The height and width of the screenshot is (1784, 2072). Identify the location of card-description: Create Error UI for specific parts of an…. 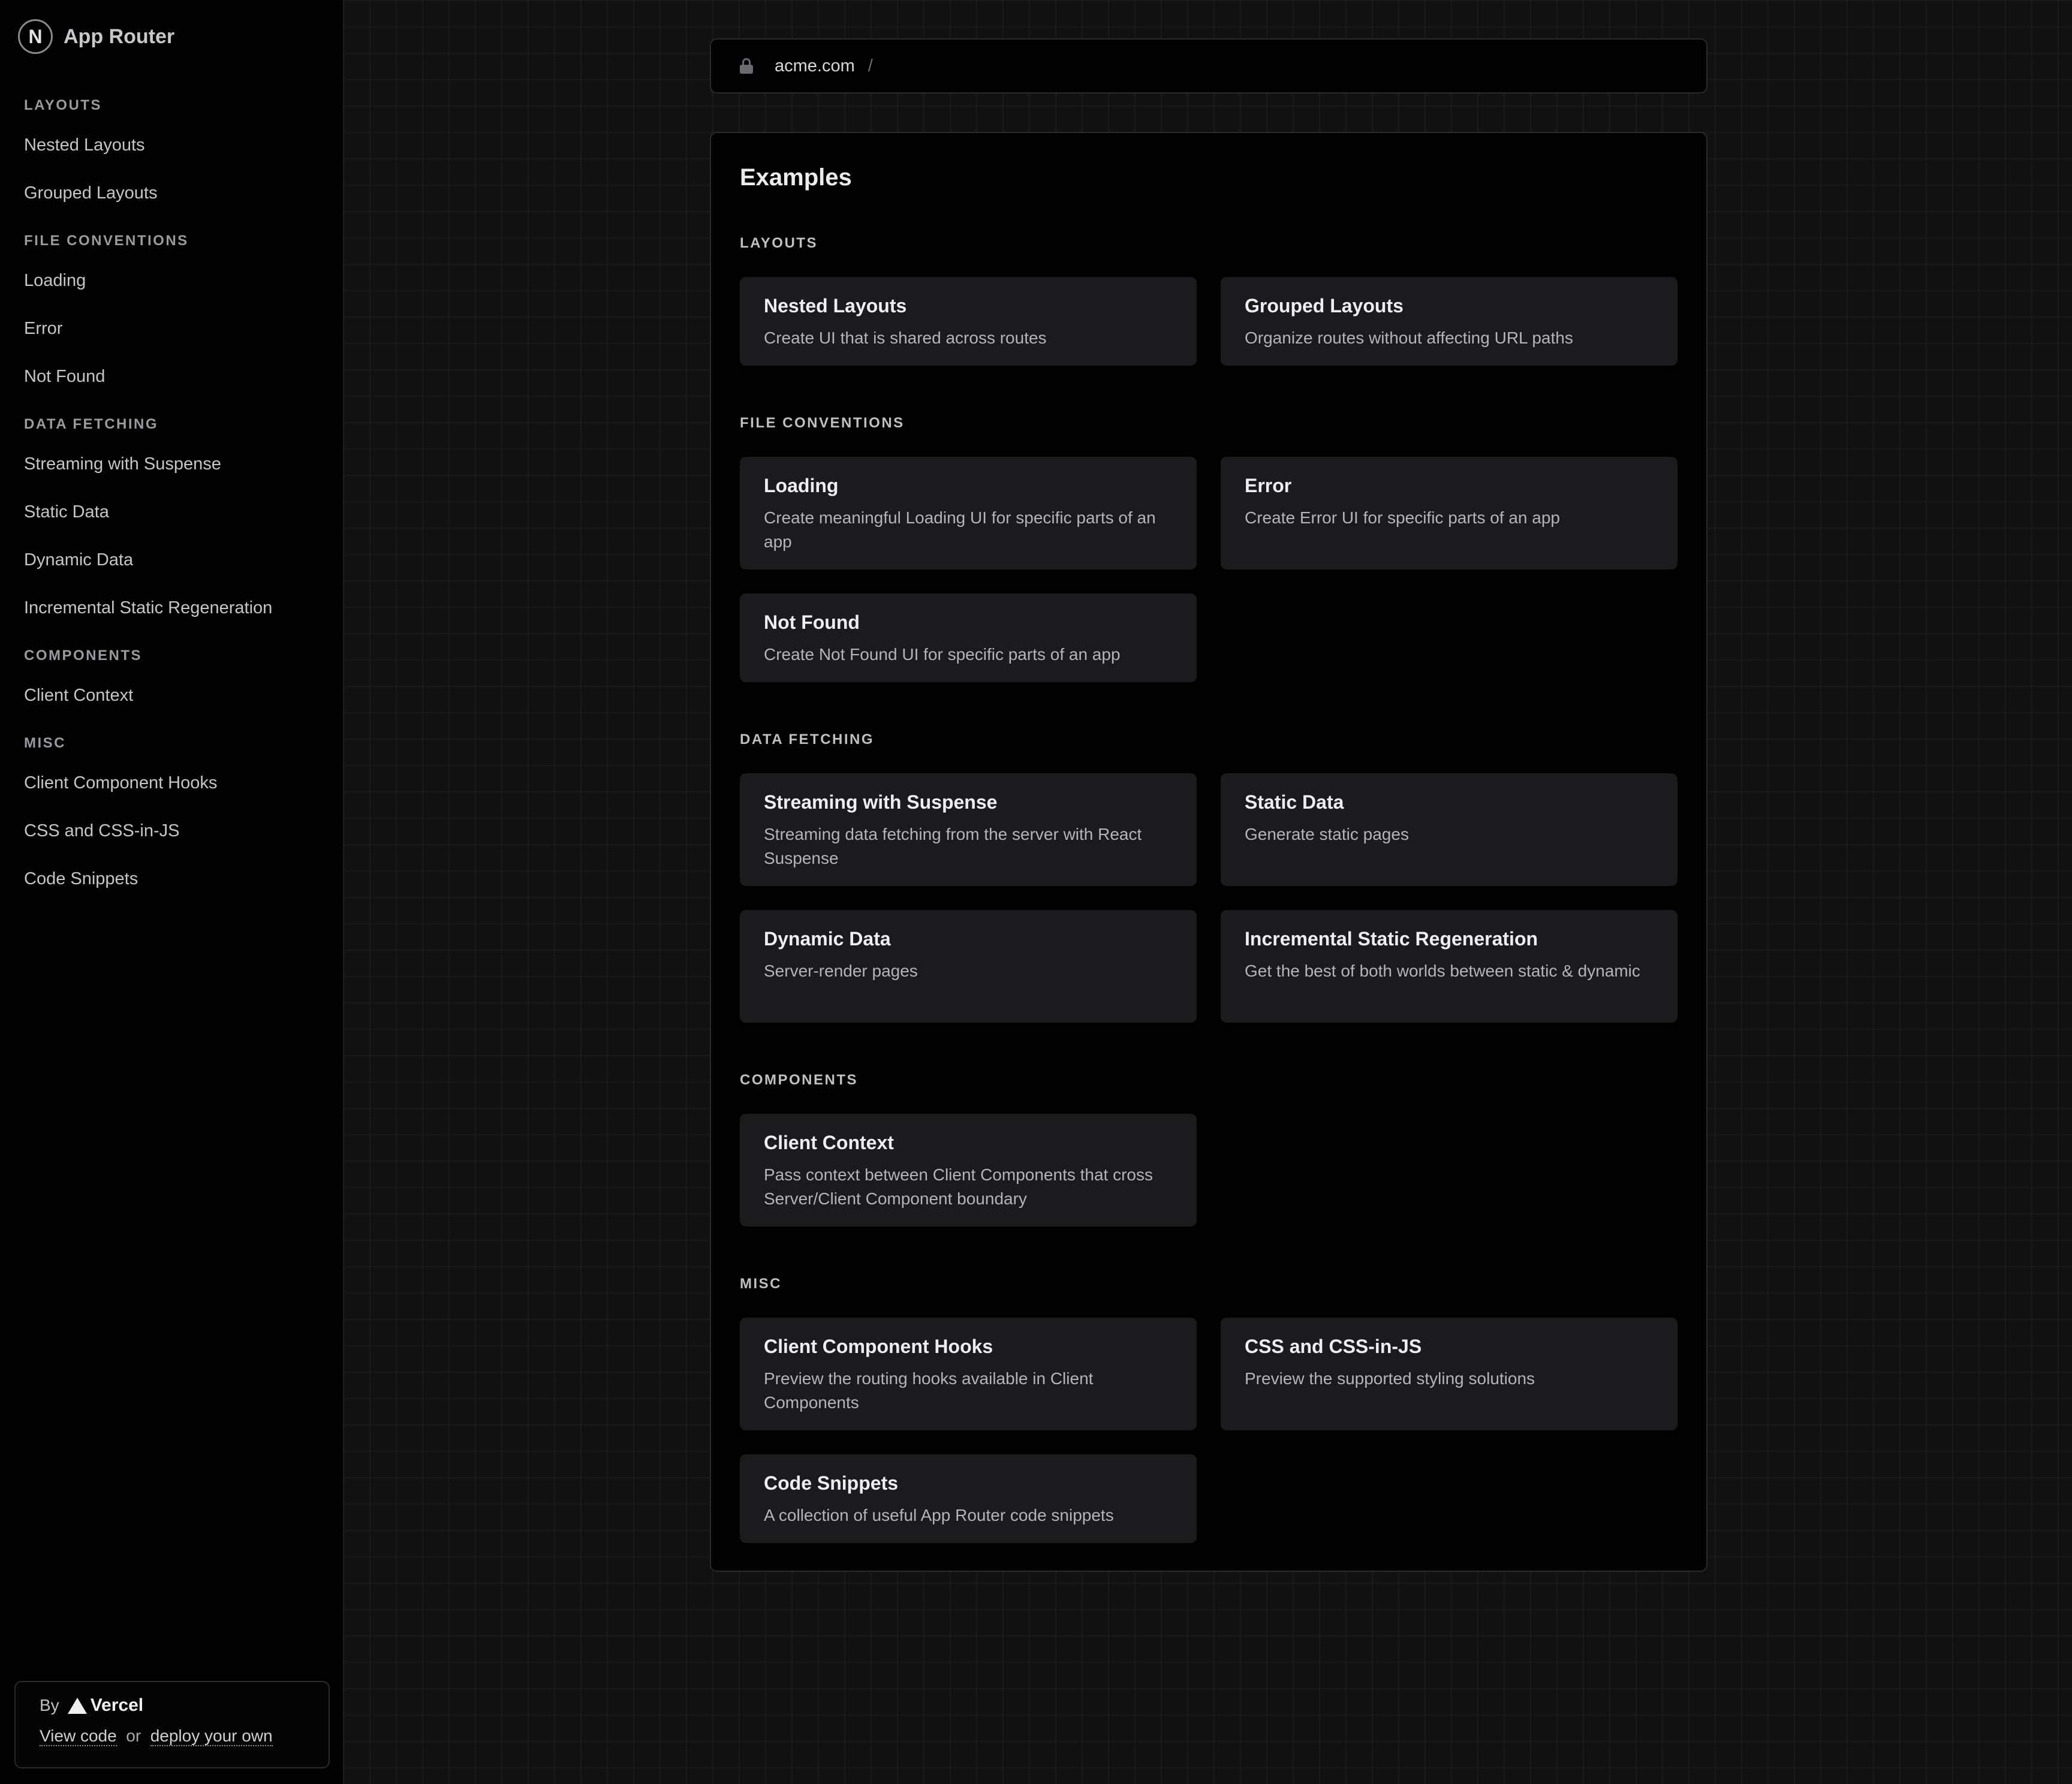
(1403, 517).